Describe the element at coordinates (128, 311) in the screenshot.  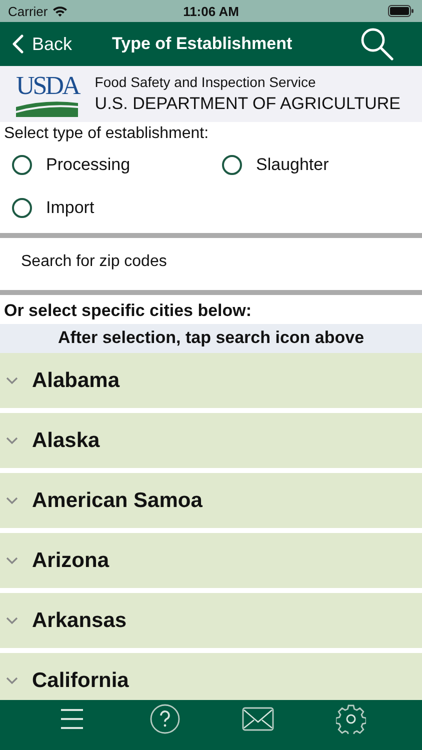
I see `section-label: Or select specific cities below:` at that location.